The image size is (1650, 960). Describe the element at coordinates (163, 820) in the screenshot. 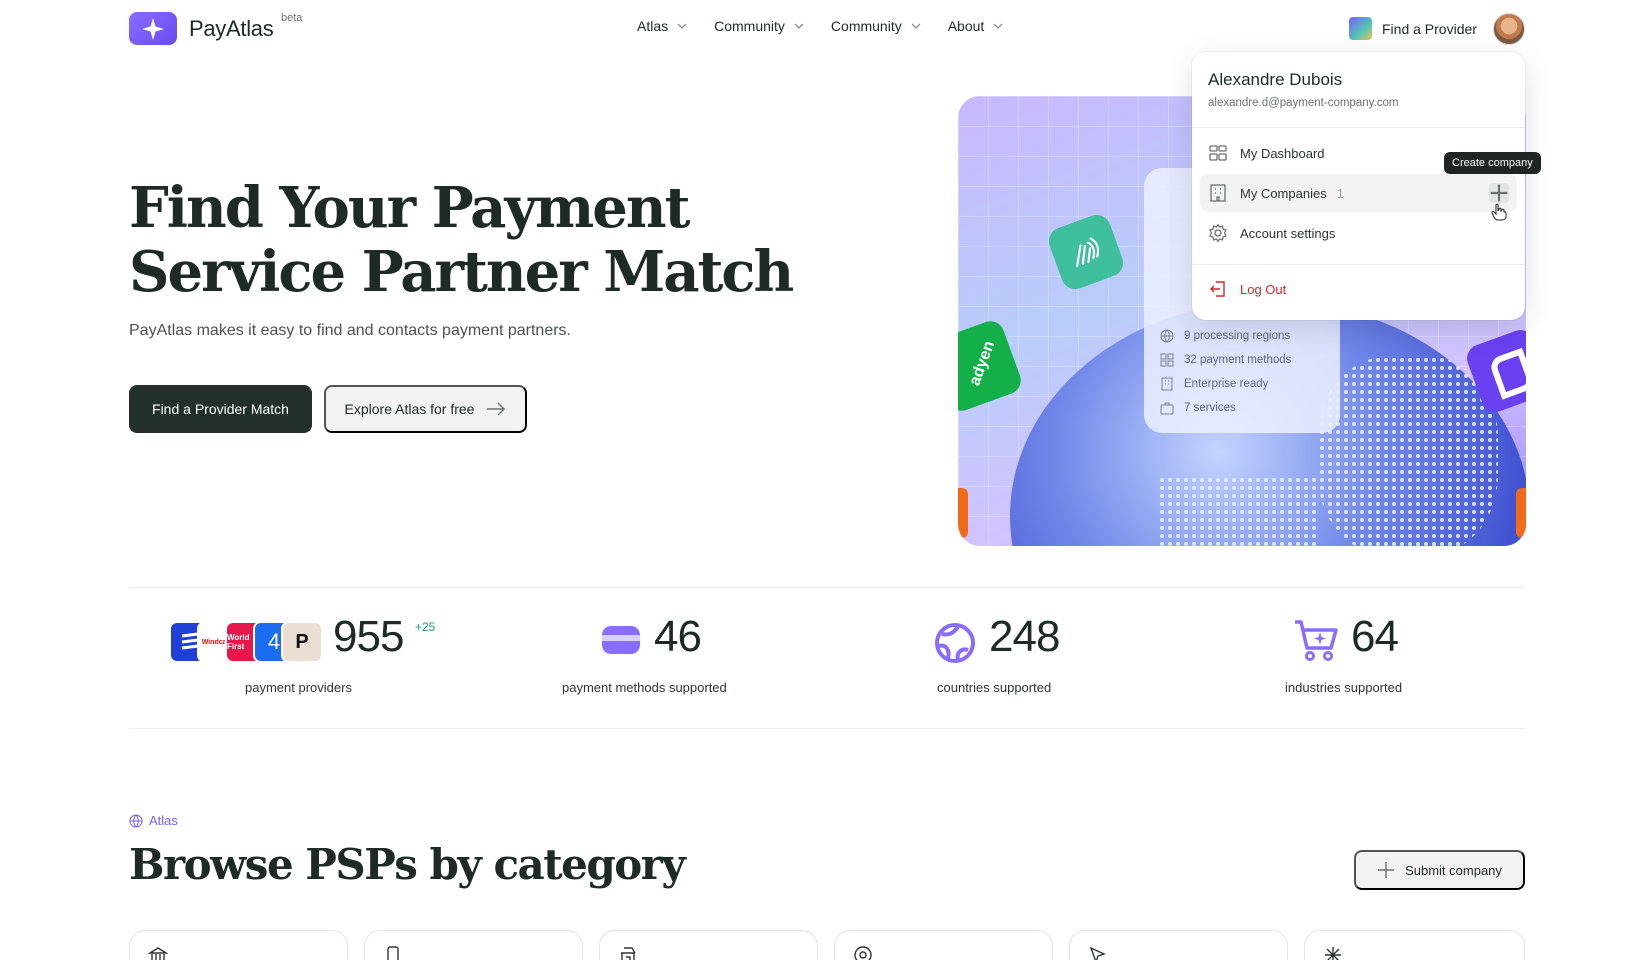

I see `section-kicker-label: Atlas` at that location.